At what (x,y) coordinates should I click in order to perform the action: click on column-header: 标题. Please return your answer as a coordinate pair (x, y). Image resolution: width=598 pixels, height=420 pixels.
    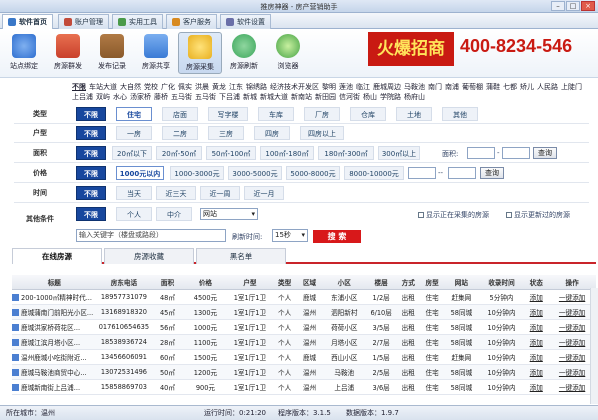
    Looking at the image, I should click on (54, 282).